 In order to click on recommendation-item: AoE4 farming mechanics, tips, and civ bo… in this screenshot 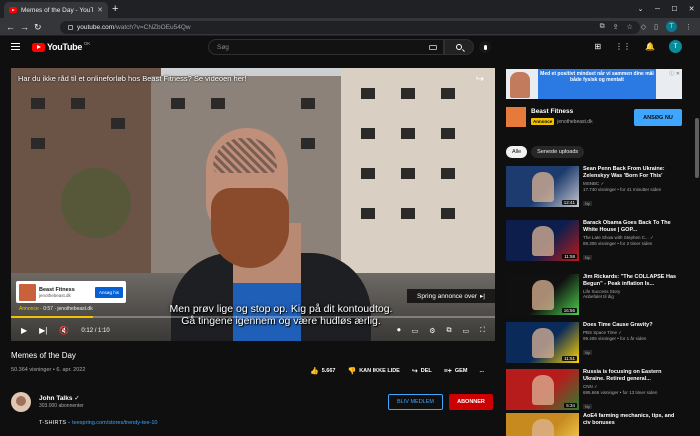, I will do `click(594, 424)`.